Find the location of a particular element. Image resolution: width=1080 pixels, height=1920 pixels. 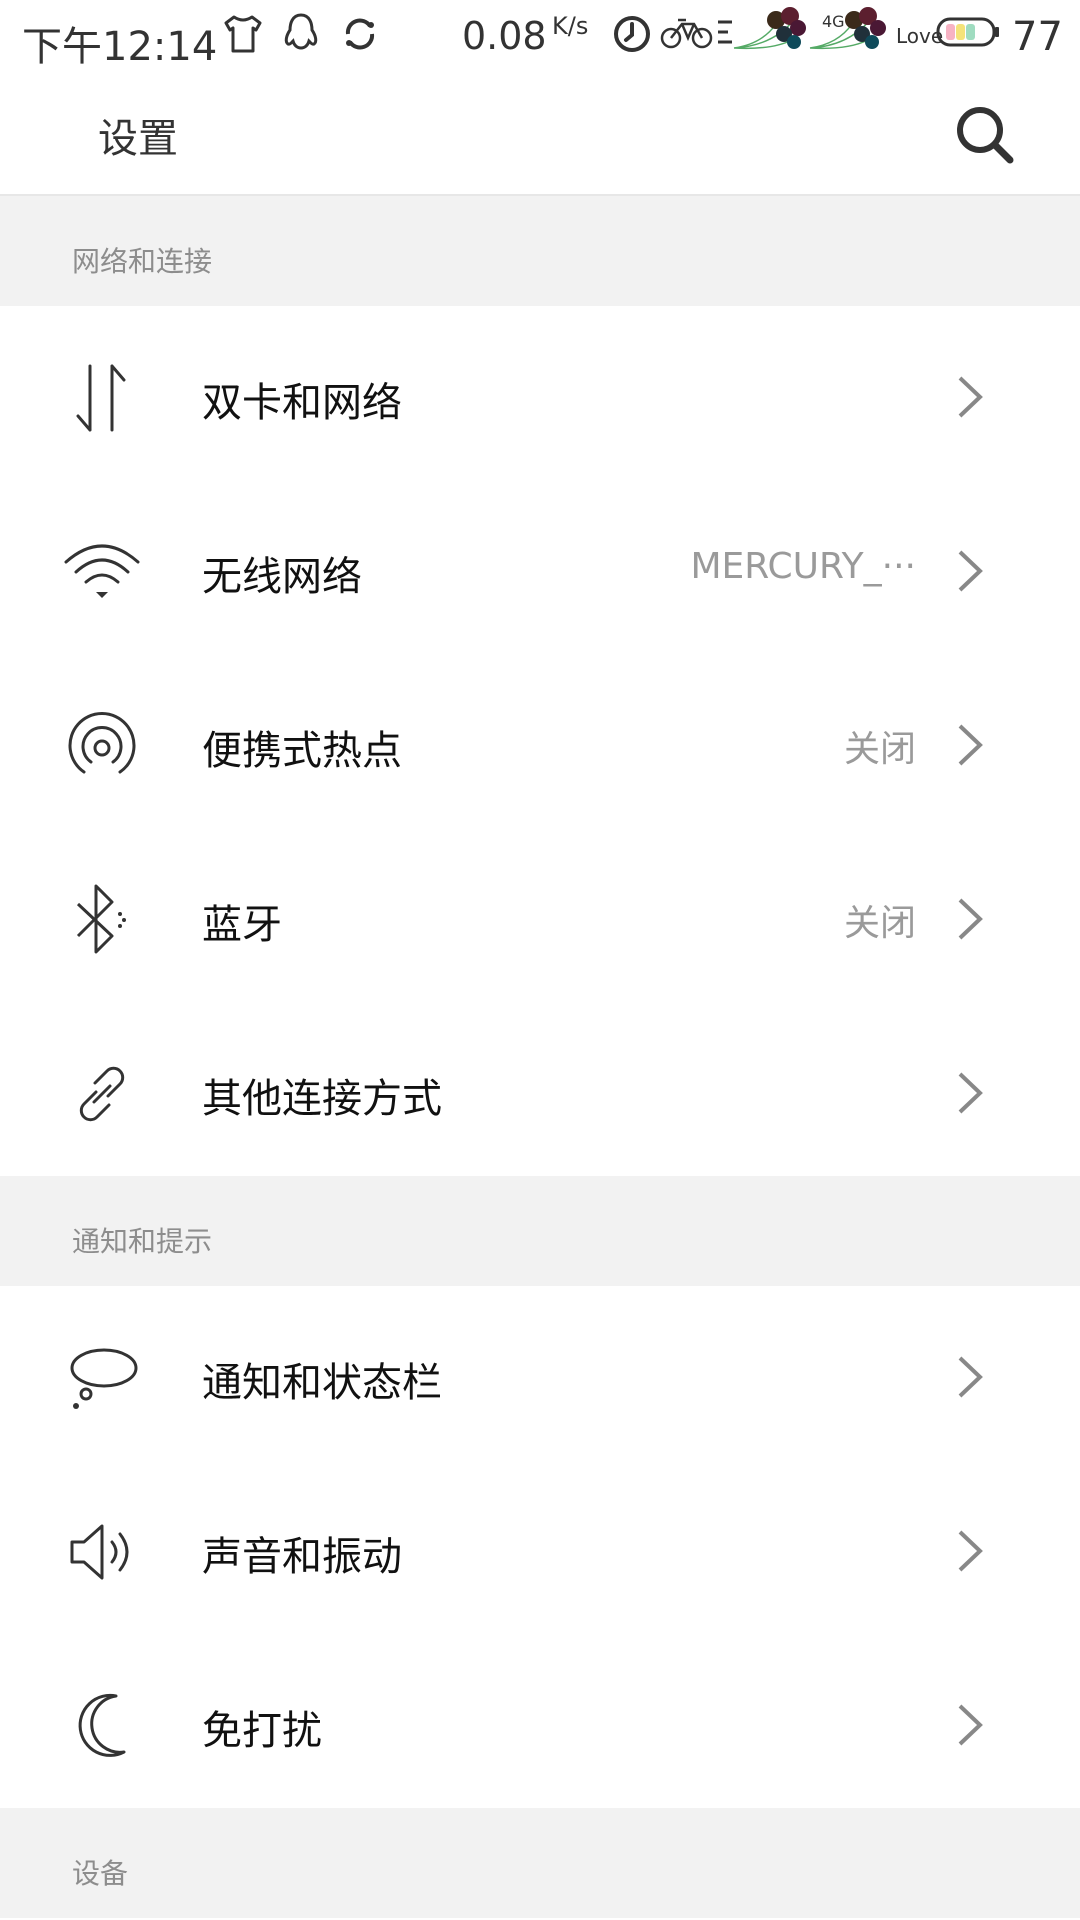

bluetooth-icon is located at coordinates (101, 919).